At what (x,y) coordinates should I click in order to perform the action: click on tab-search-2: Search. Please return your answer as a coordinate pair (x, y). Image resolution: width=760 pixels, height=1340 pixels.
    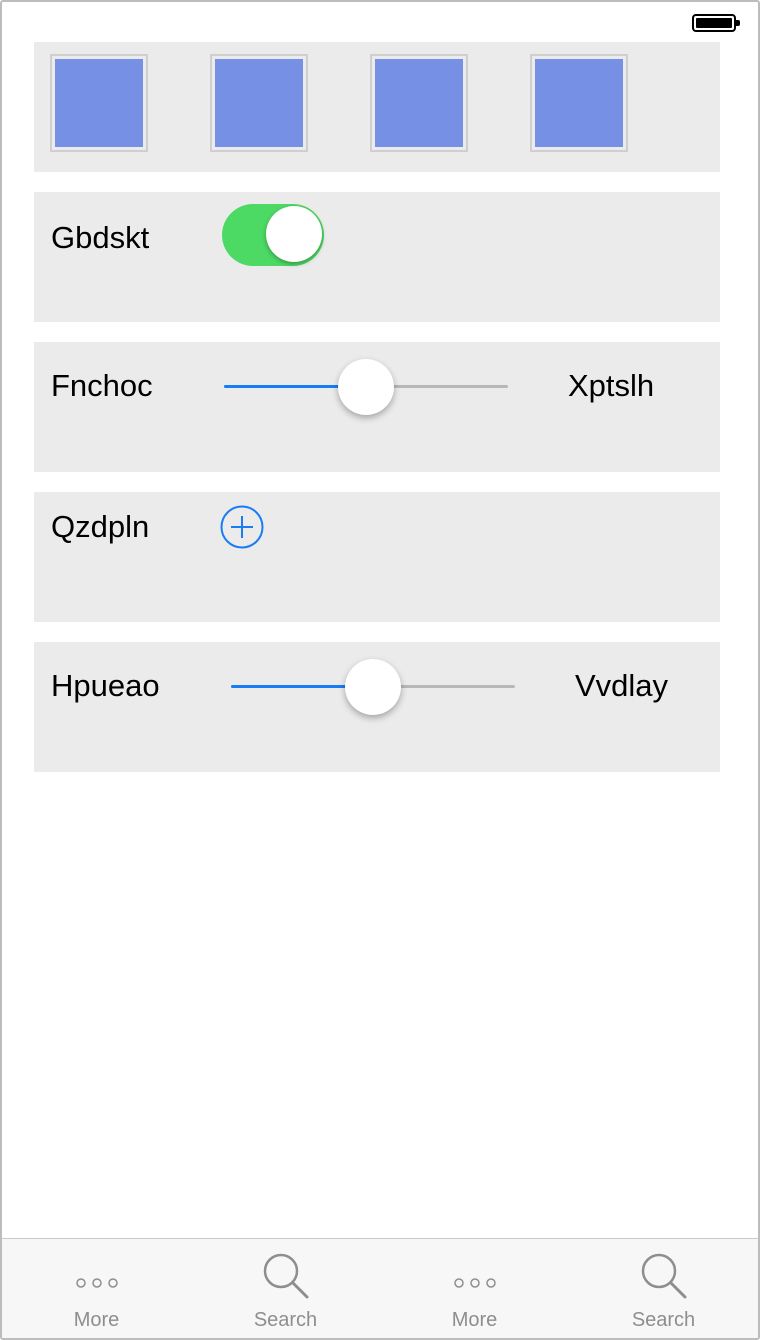
    Looking at the image, I should click on (663, 1288).